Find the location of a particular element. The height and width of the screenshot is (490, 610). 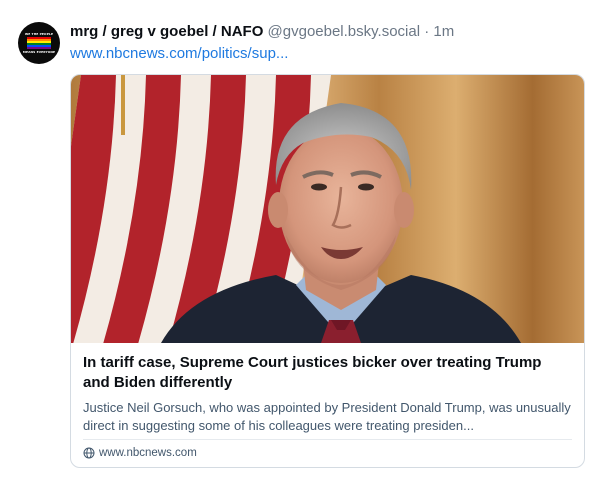

card-domain-text: www.nbcnews.com is located at coordinates (148, 453).